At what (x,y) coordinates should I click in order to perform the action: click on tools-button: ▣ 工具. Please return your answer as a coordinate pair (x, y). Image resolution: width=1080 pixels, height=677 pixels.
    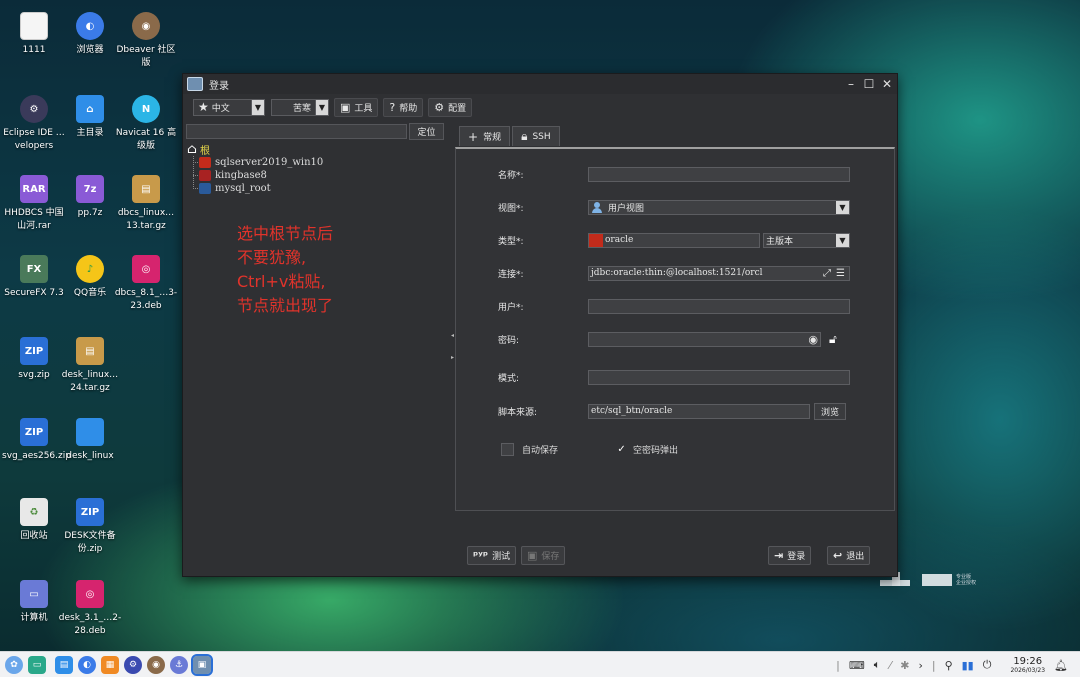
    Looking at the image, I should click on (356, 107).